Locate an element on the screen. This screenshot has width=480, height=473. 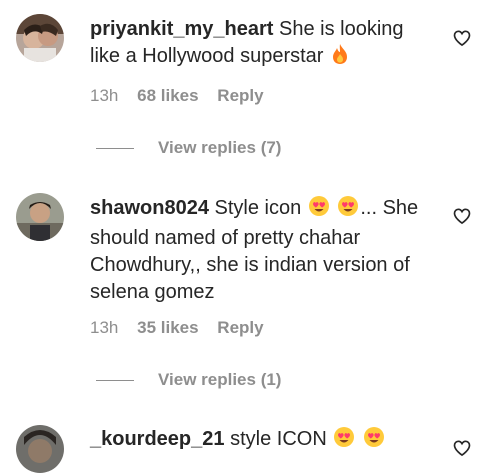
comment-username: _kourdeep_21 is located at coordinates (157, 439).